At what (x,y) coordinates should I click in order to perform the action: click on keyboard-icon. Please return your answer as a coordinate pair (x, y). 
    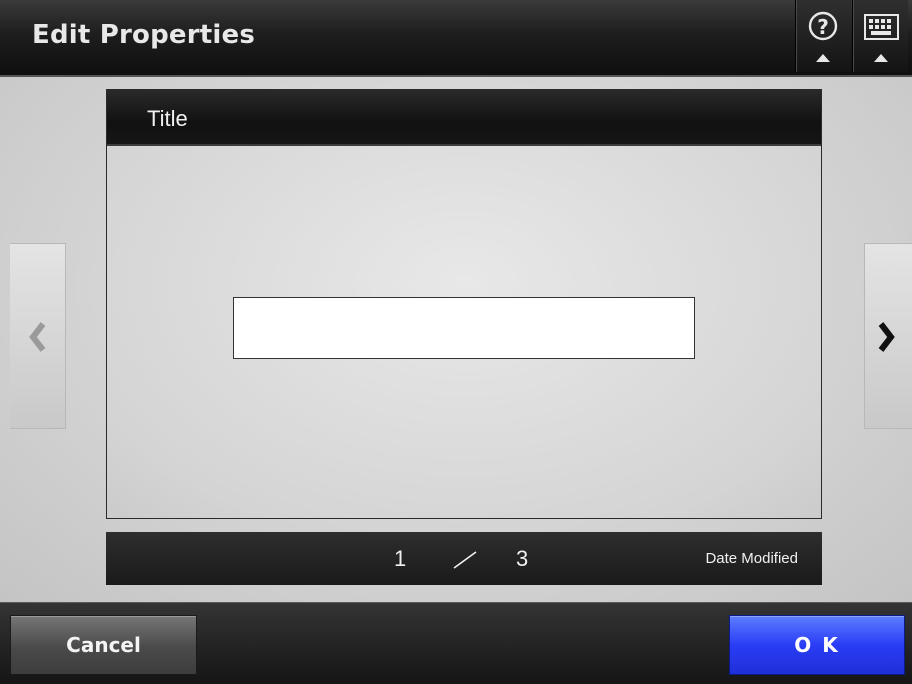
    Looking at the image, I should click on (881, 38).